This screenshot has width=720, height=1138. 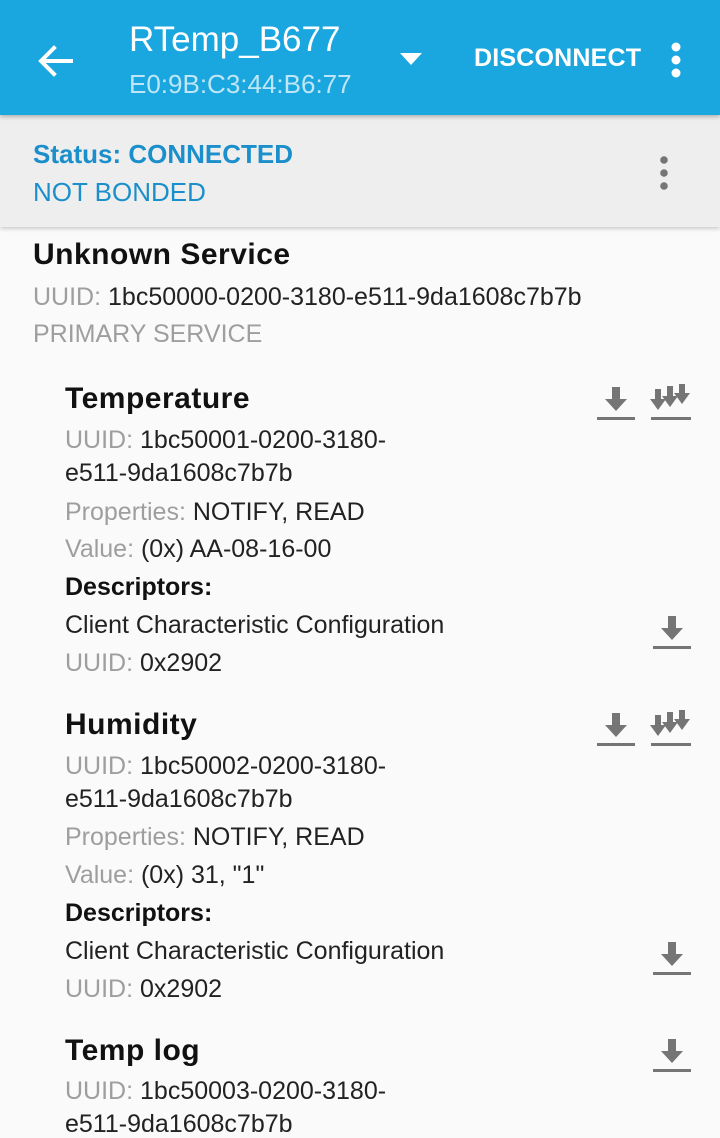 What do you see at coordinates (148, 334) in the screenshot?
I see `service-type: PRIMARY SERVICE` at bounding box center [148, 334].